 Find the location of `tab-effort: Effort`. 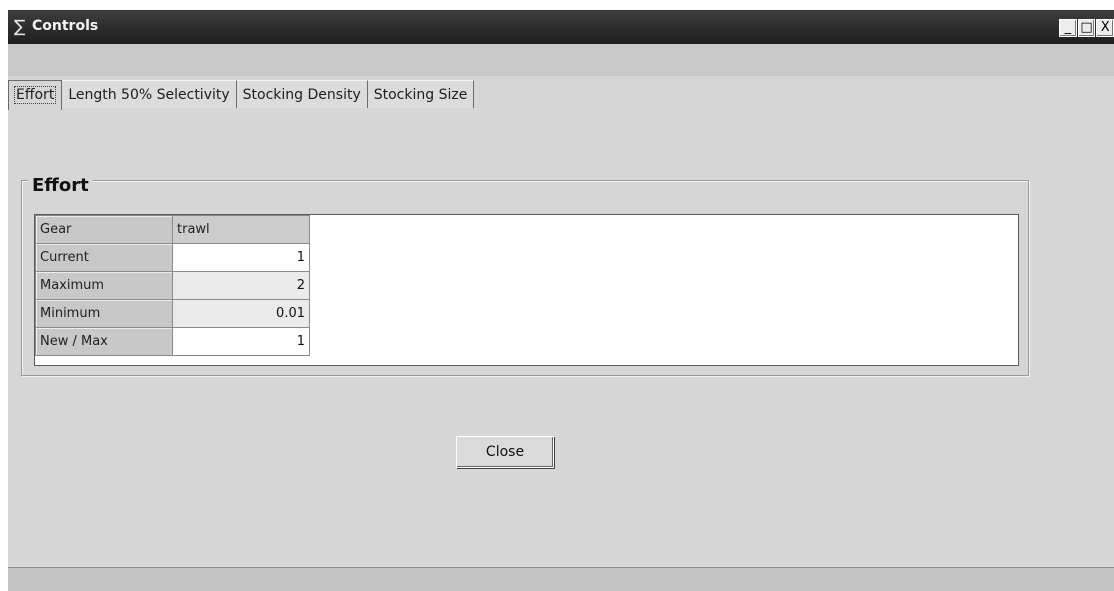

tab-effort: Effort is located at coordinates (35, 95).